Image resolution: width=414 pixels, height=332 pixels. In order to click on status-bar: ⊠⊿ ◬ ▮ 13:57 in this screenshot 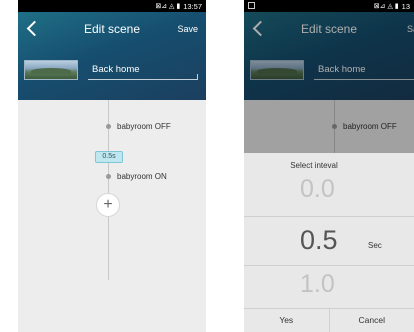, I will do `click(112, 6)`.